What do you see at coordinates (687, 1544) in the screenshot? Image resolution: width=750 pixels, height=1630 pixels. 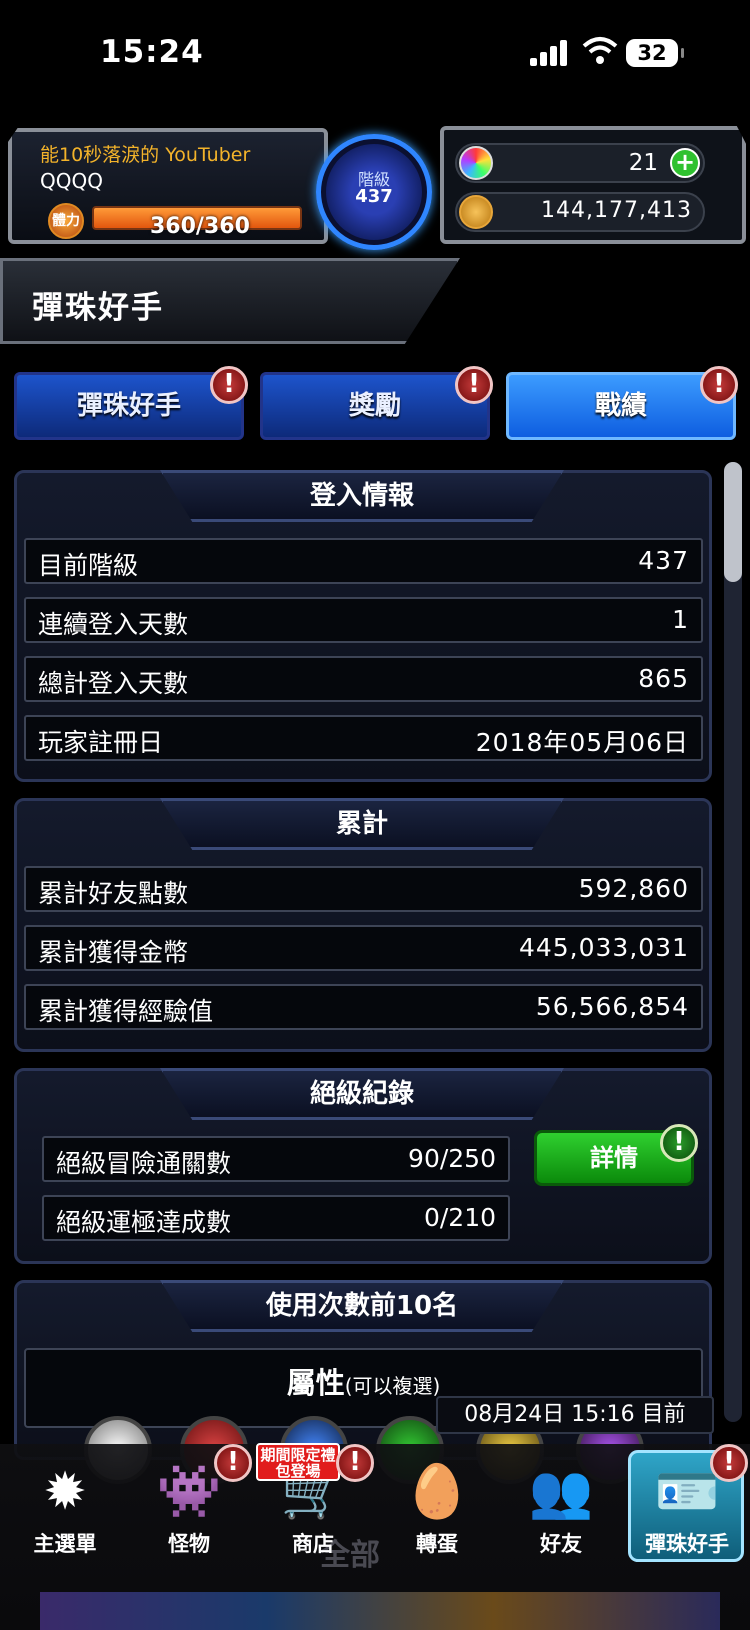 I see `nav-label: 彈珠好手` at bounding box center [687, 1544].